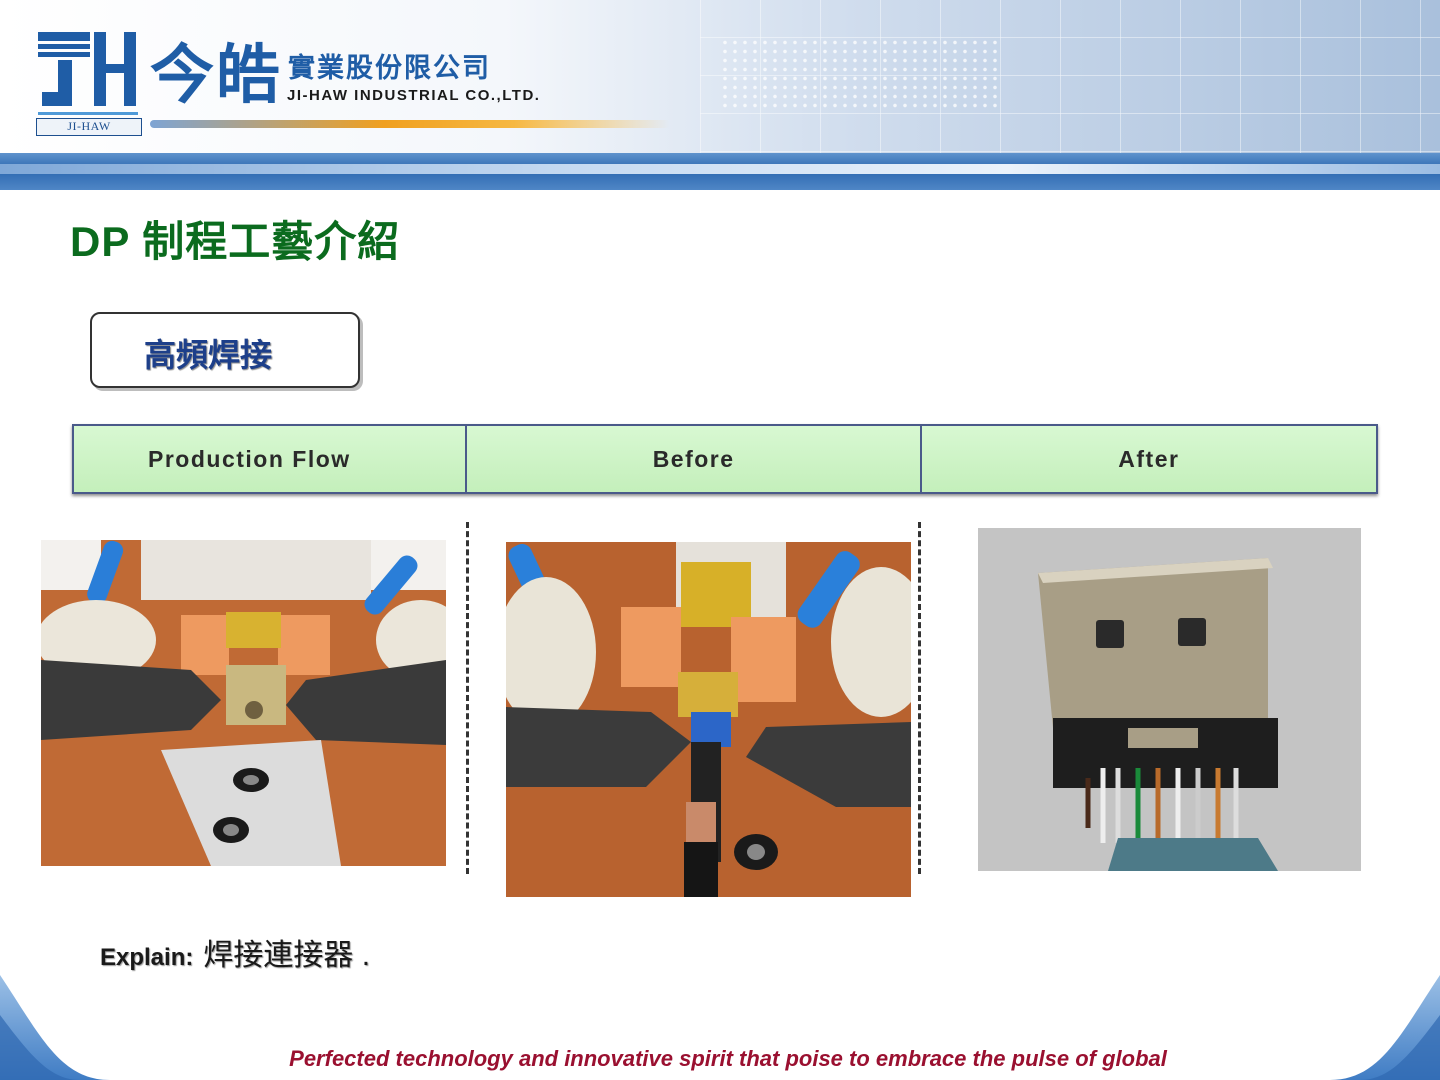 The height and width of the screenshot is (1080, 1440). What do you see at coordinates (89, 127) in the screenshot?
I see `logo-subtext: JI-HAW` at bounding box center [89, 127].